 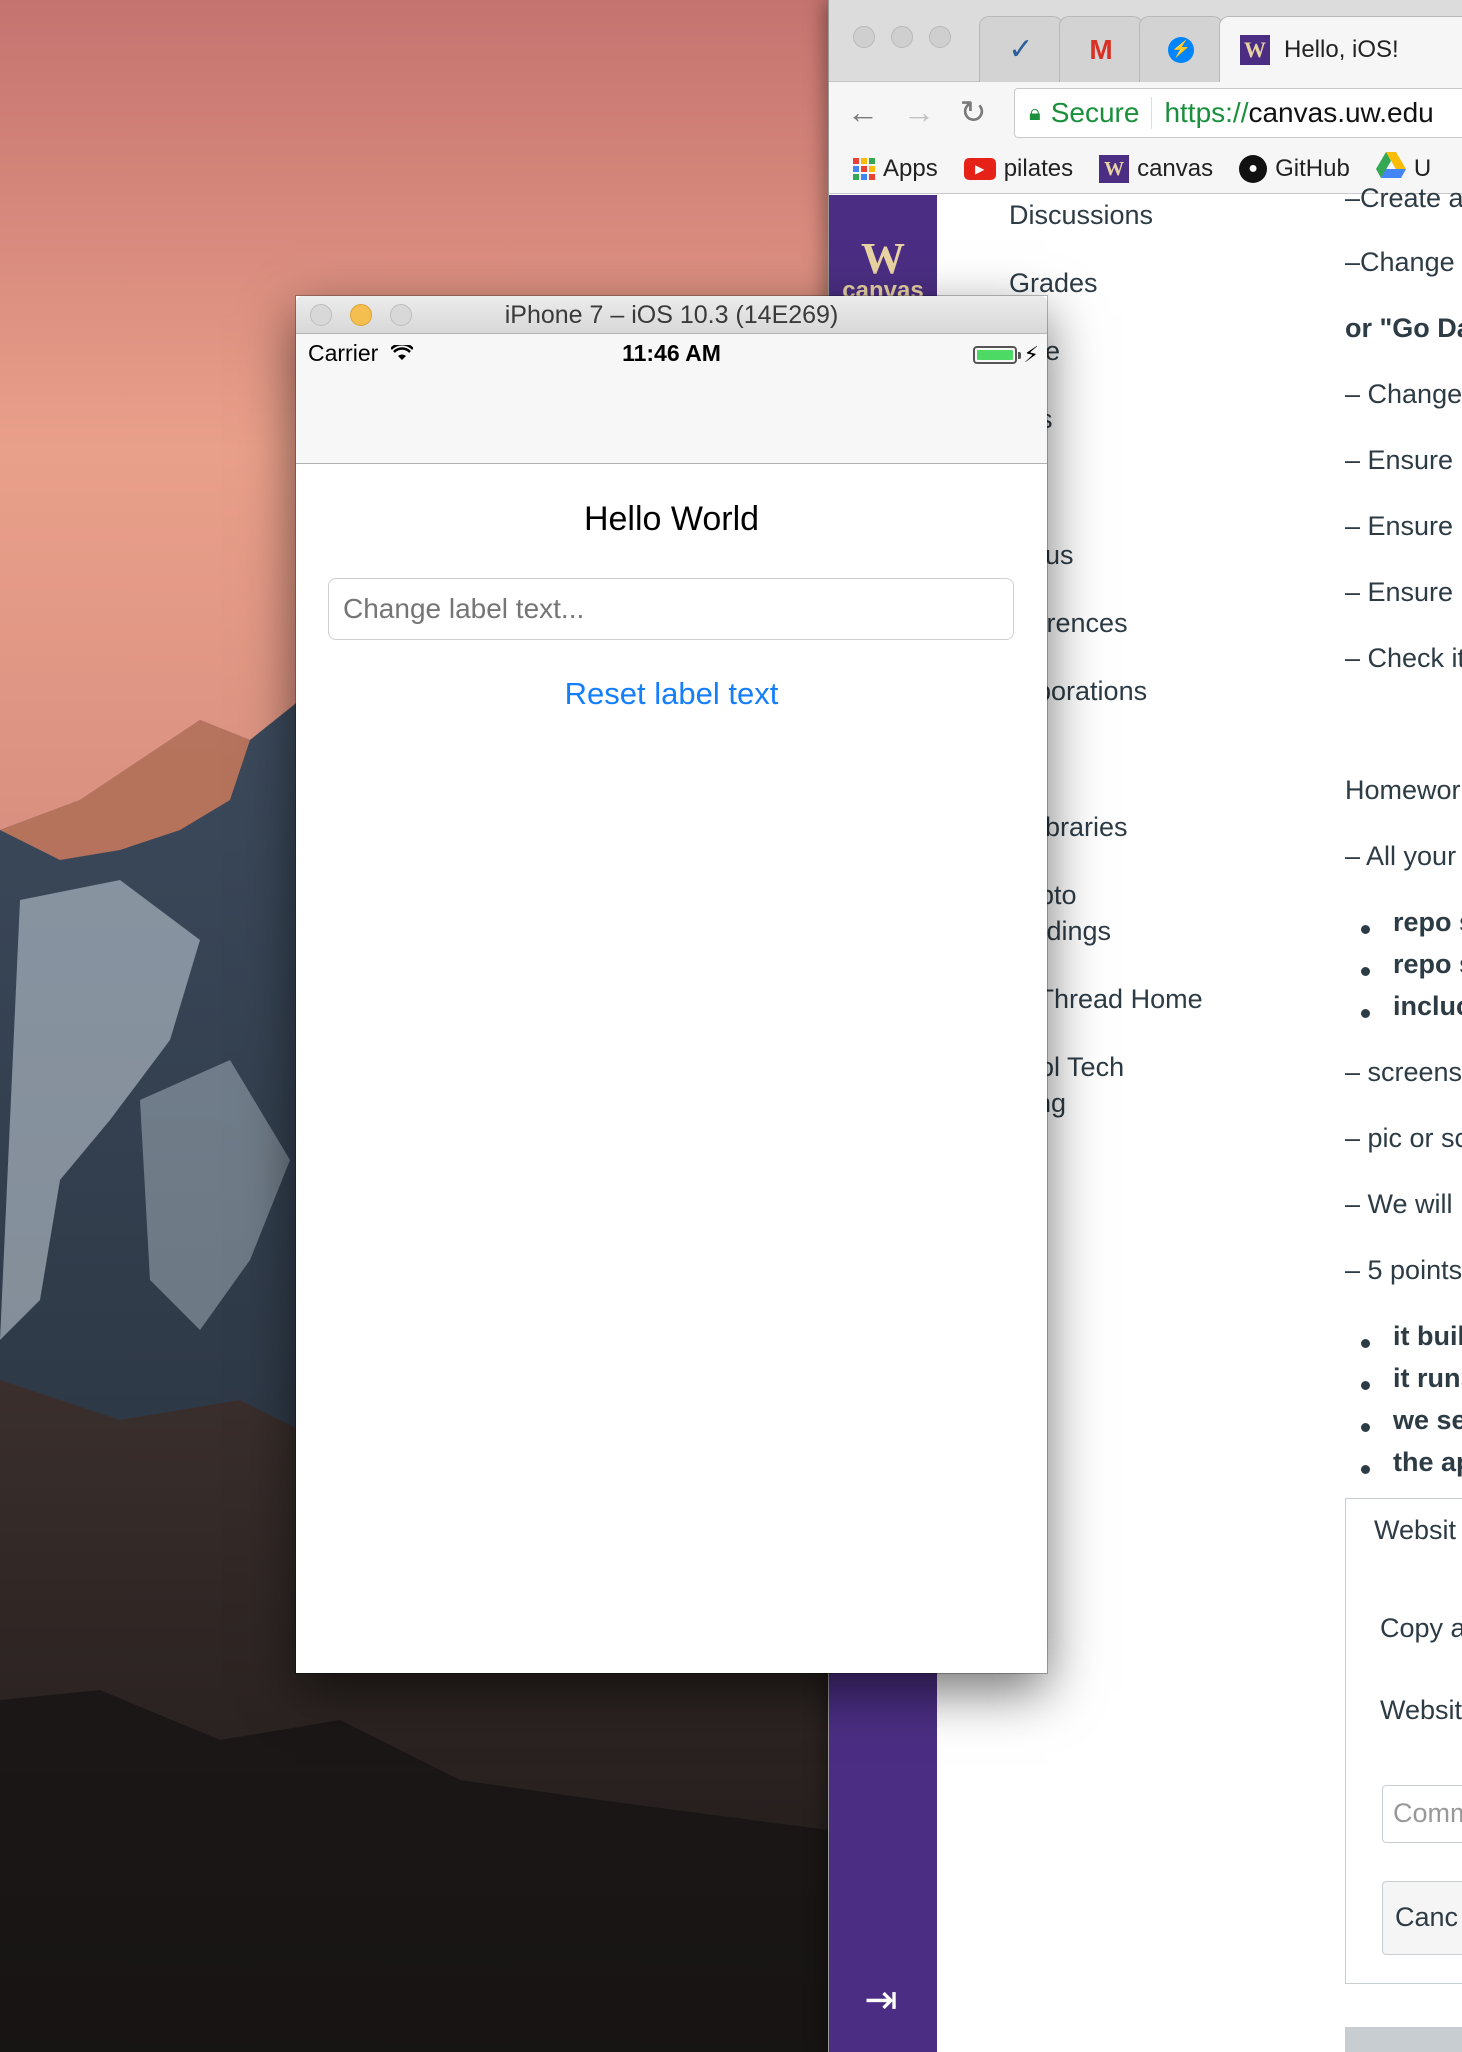 What do you see at coordinates (1038, 168) in the screenshot?
I see `bookmark-label: pilates` at bounding box center [1038, 168].